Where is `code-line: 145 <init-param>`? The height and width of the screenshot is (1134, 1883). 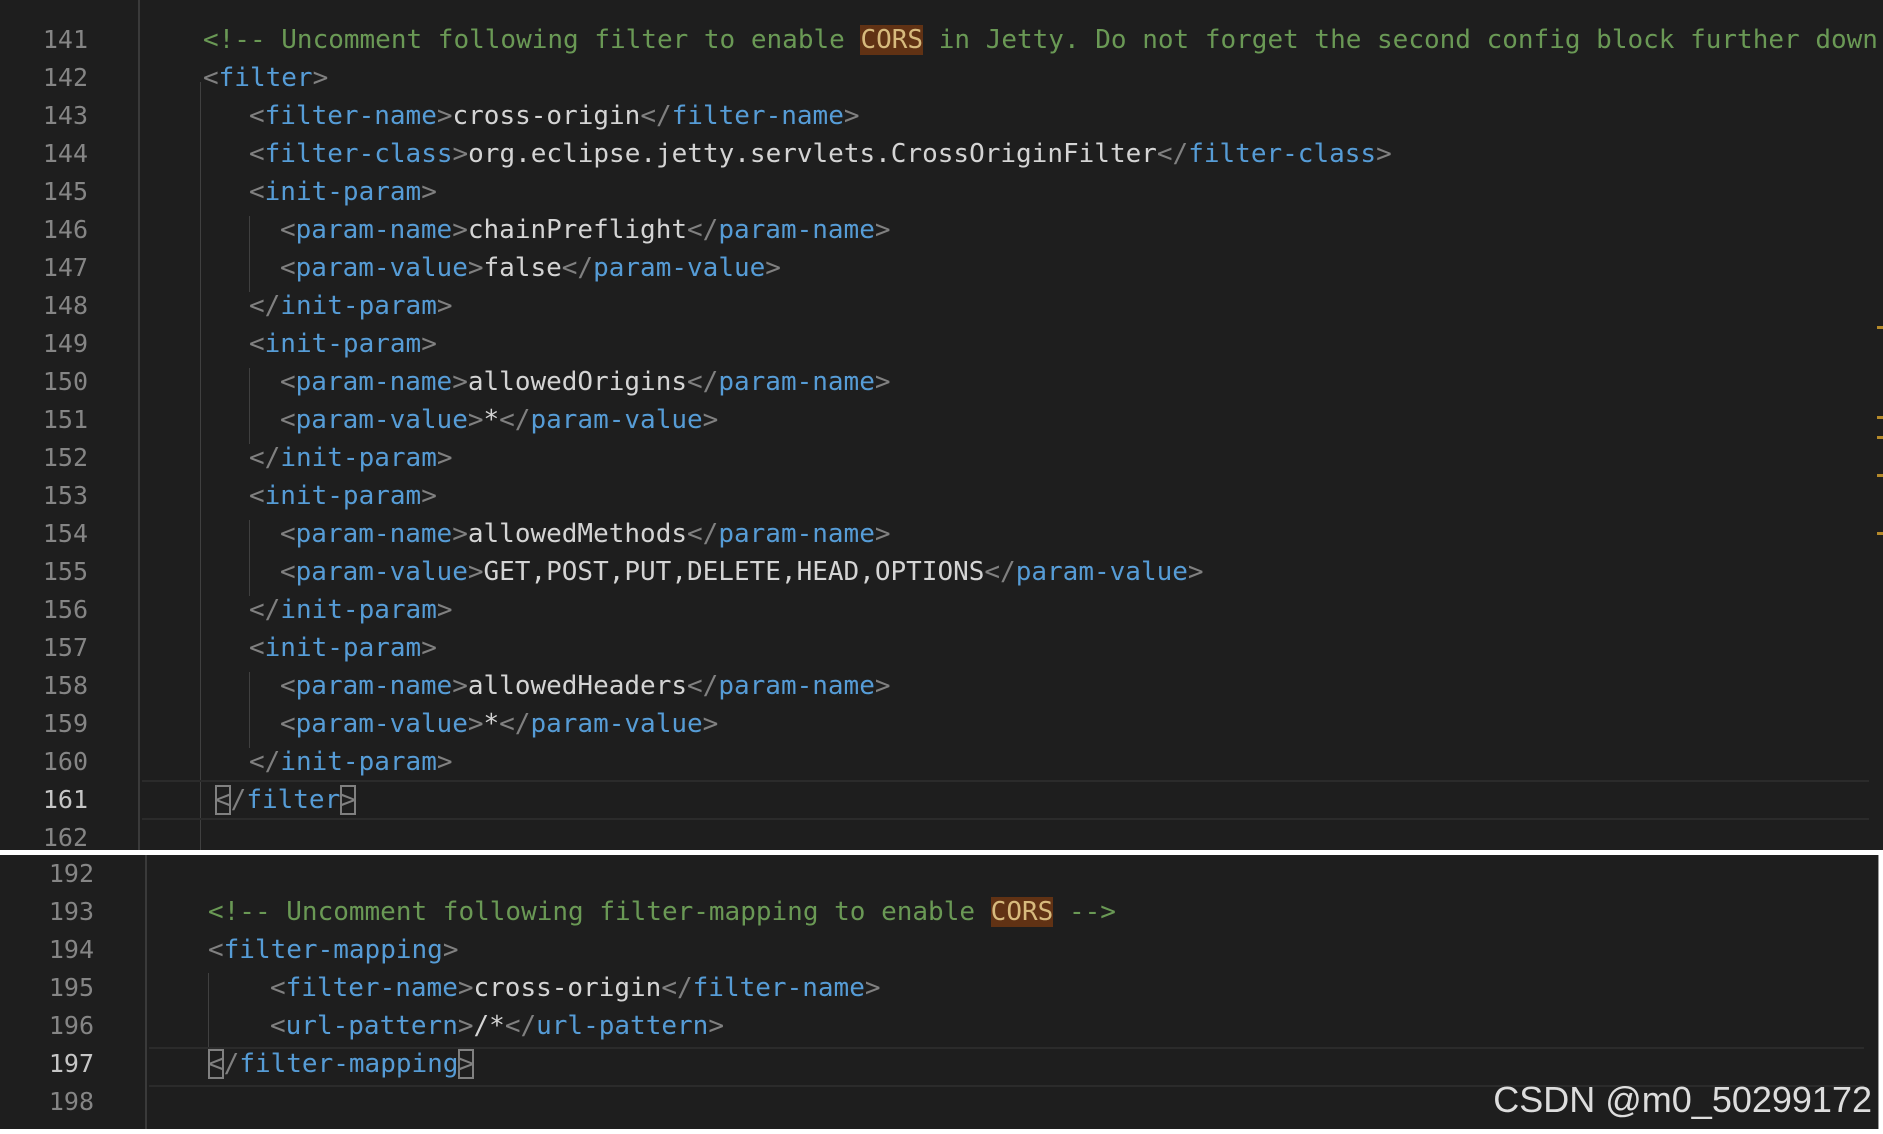
code-line: 145 <init-param> is located at coordinates (941, 192).